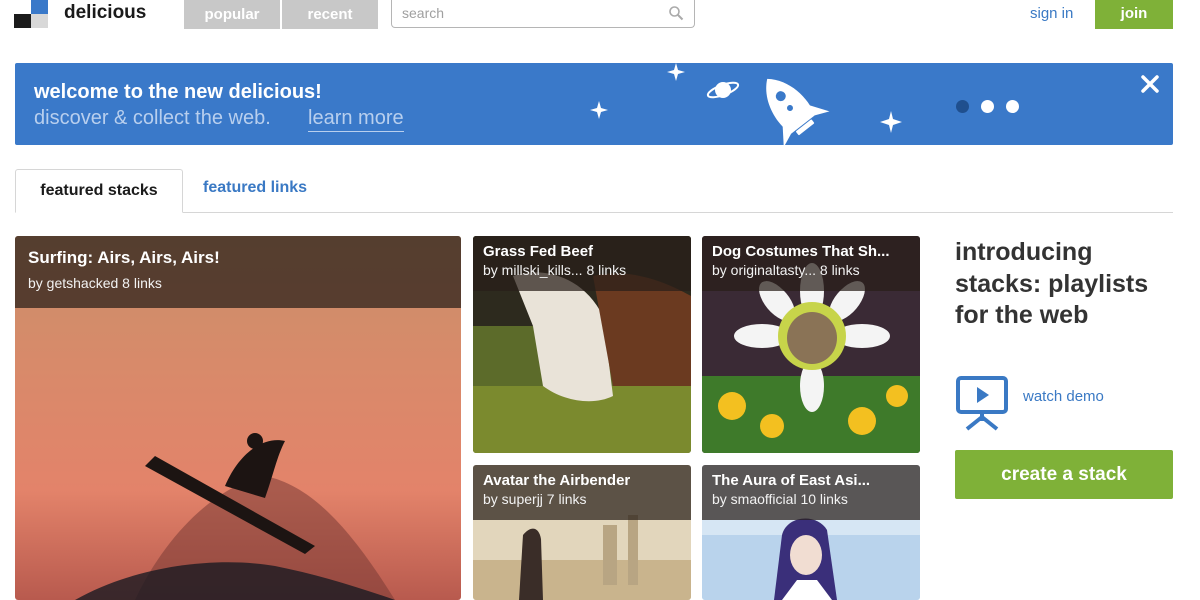 This screenshot has height=600, width=1200. Describe the element at coordinates (178, 92) in the screenshot. I see `banner-title: welcome to the new delicious!` at that location.